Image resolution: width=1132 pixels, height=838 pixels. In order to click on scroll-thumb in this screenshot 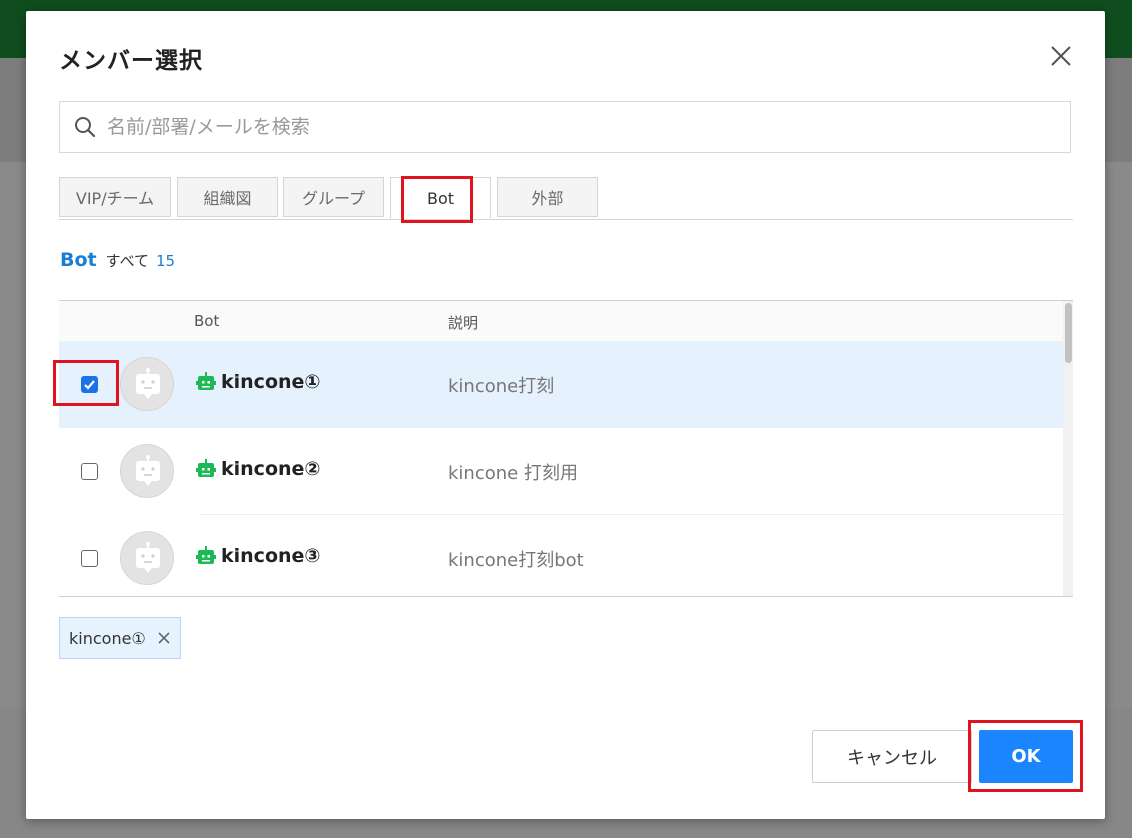, I will do `click(1068, 333)`.